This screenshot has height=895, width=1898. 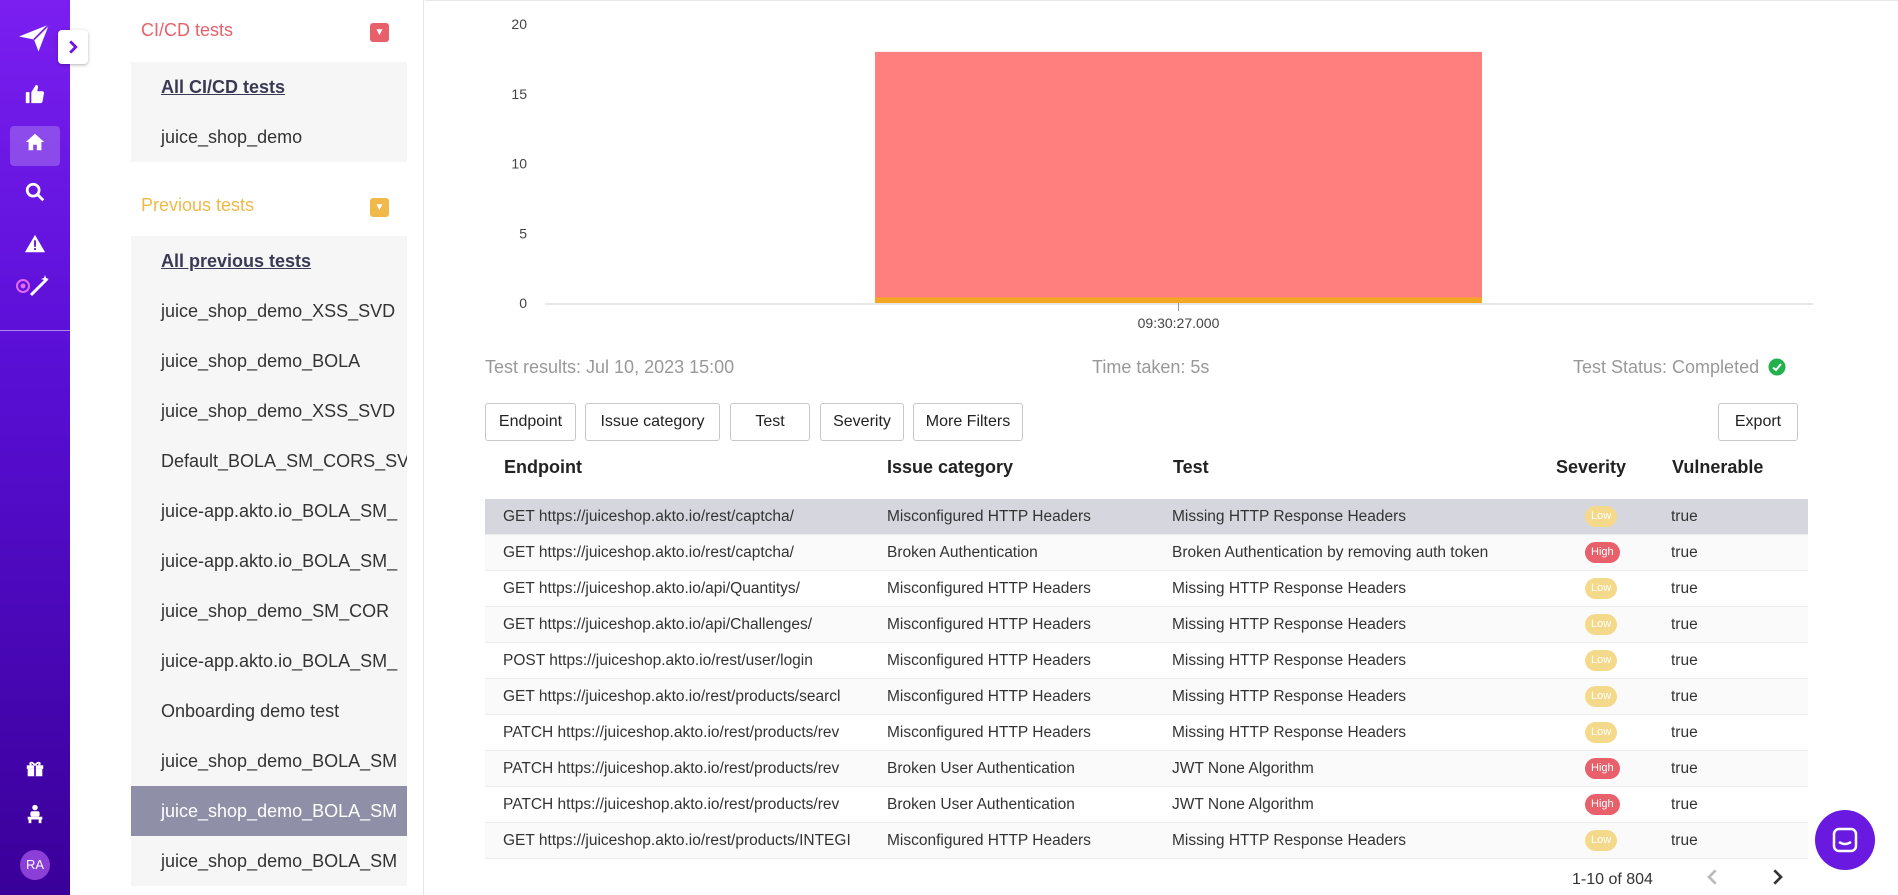 What do you see at coordinates (862, 422) in the screenshot?
I see `severity-filter-button: Severity` at bounding box center [862, 422].